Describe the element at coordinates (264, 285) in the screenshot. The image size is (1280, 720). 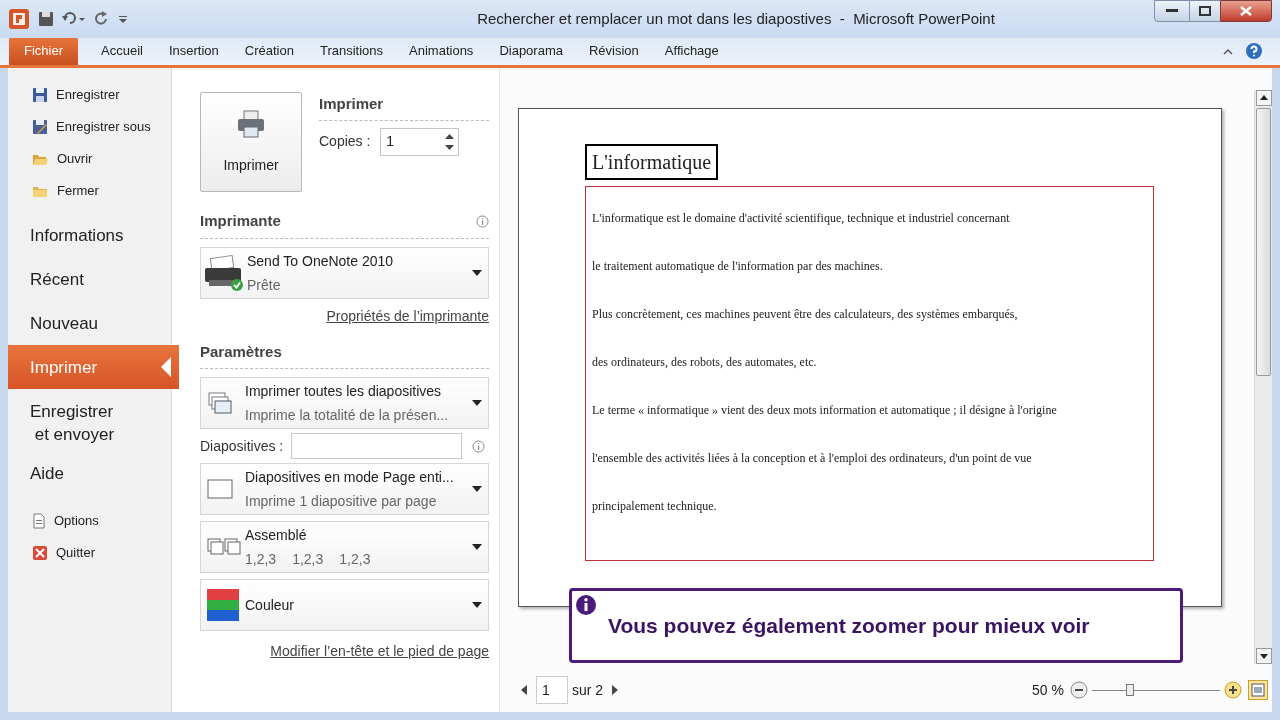
I see `printer-status: Prête` at that location.